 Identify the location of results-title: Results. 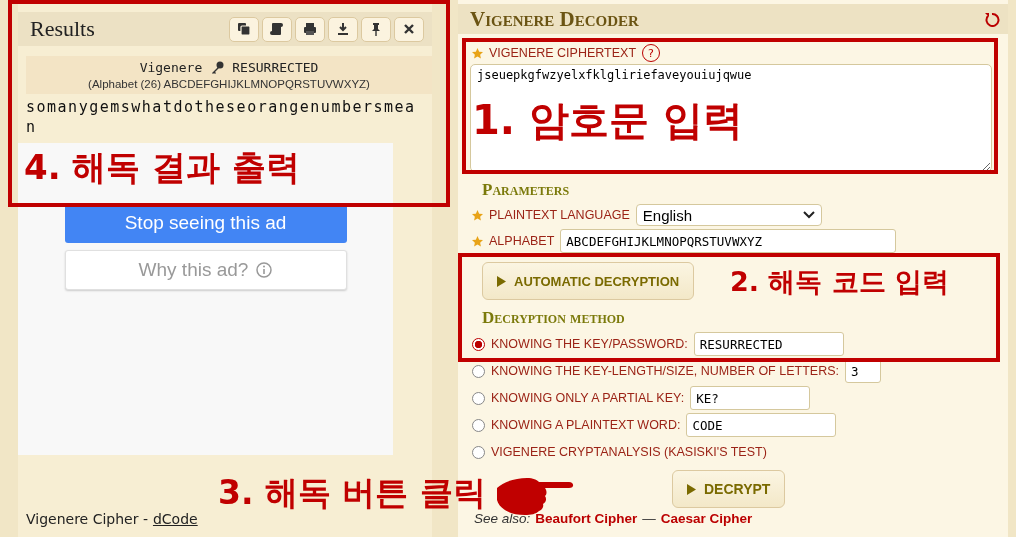
(62, 29).